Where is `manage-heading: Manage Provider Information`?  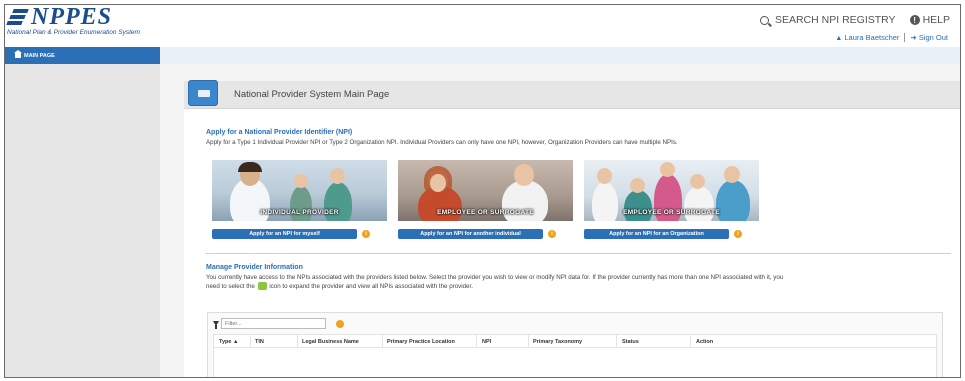
manage-heading: Manage Provider Information is located at coordinates (254, 267).